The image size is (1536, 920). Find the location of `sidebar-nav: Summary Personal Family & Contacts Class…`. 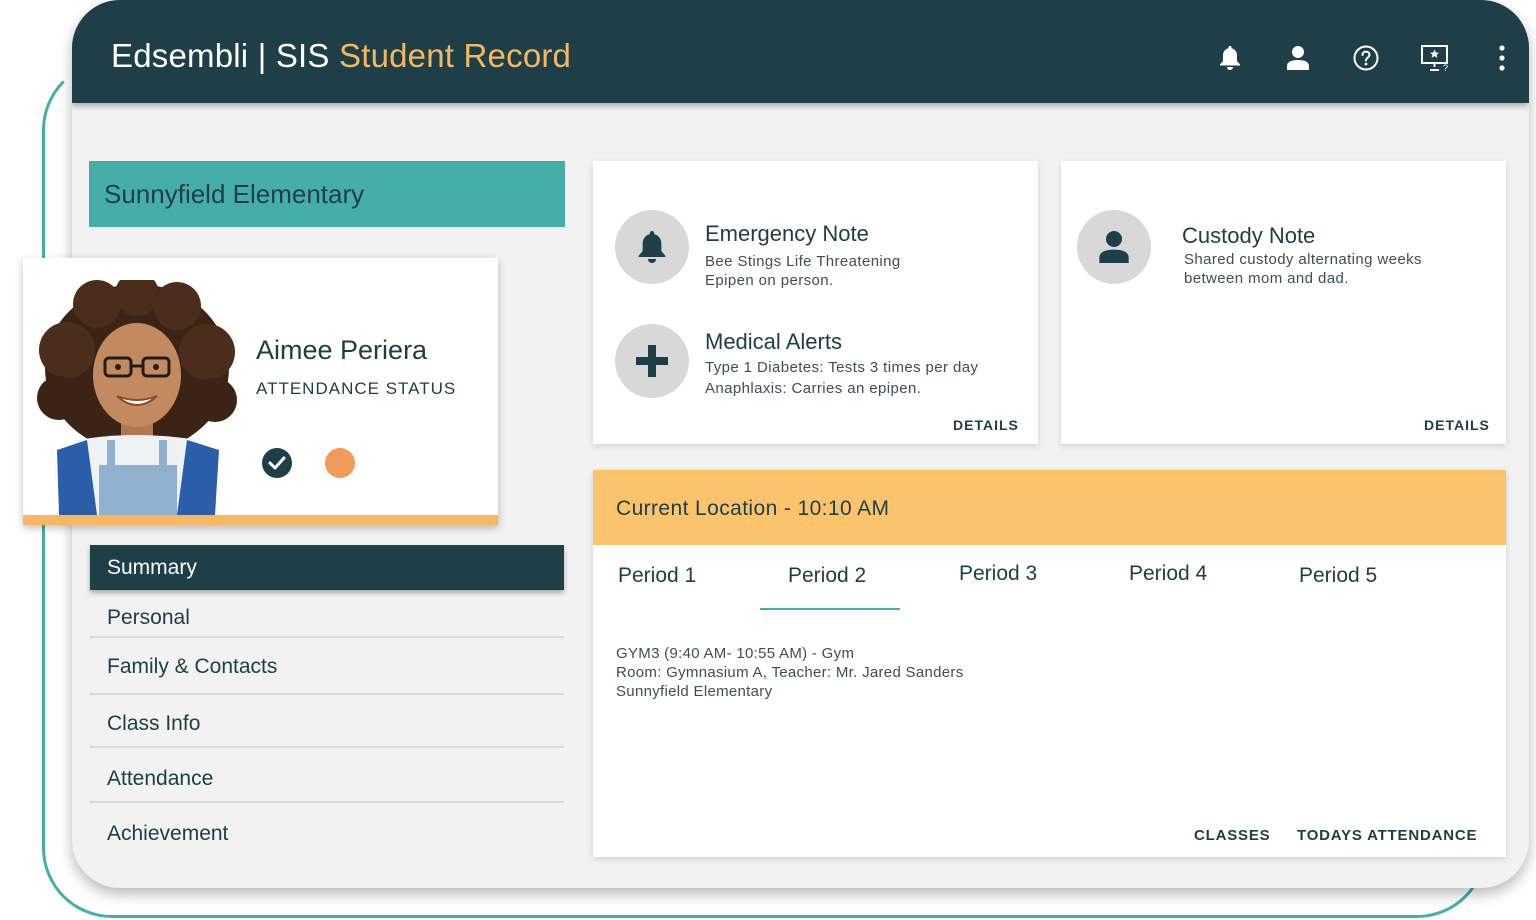

sidebar-nav: Summary Personal Family & Contacts Class… is located at coordinates (327, 702).